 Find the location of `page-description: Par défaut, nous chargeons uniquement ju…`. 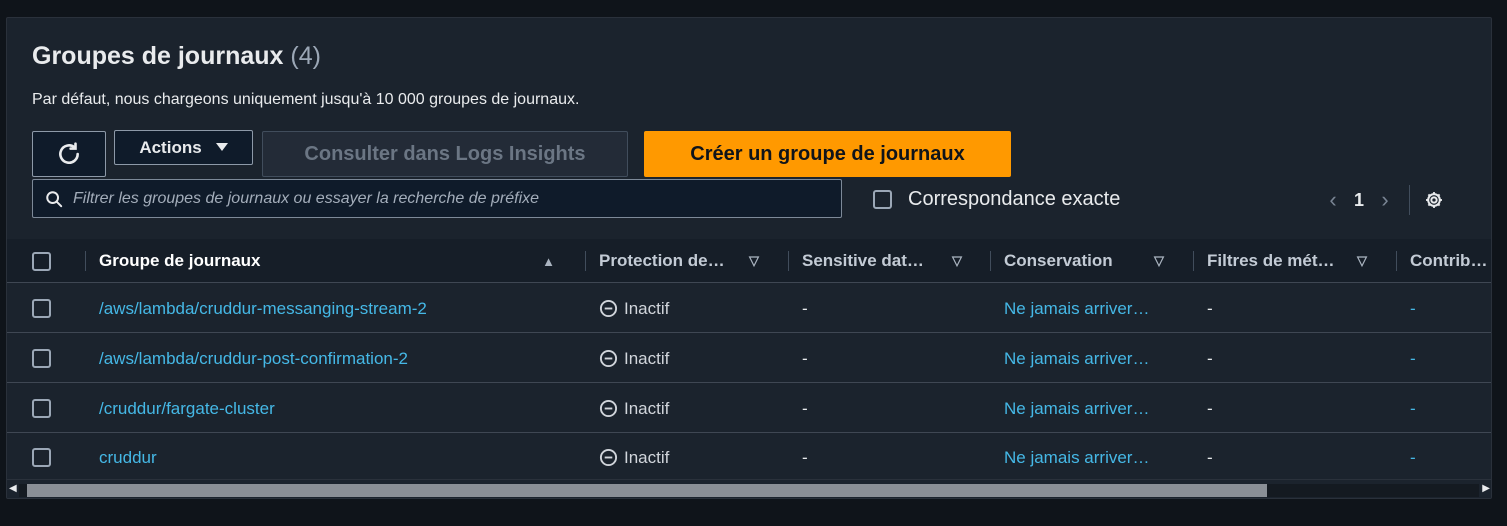

page-description: Par défaut, nous chargeons uniquement ju… is located at coordinates (306, 99).